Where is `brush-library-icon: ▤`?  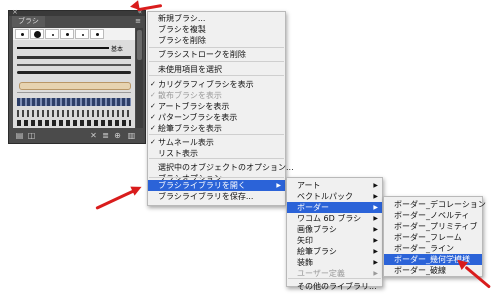 brush-library-icon: ▤ is located at coordinates (19, 135).